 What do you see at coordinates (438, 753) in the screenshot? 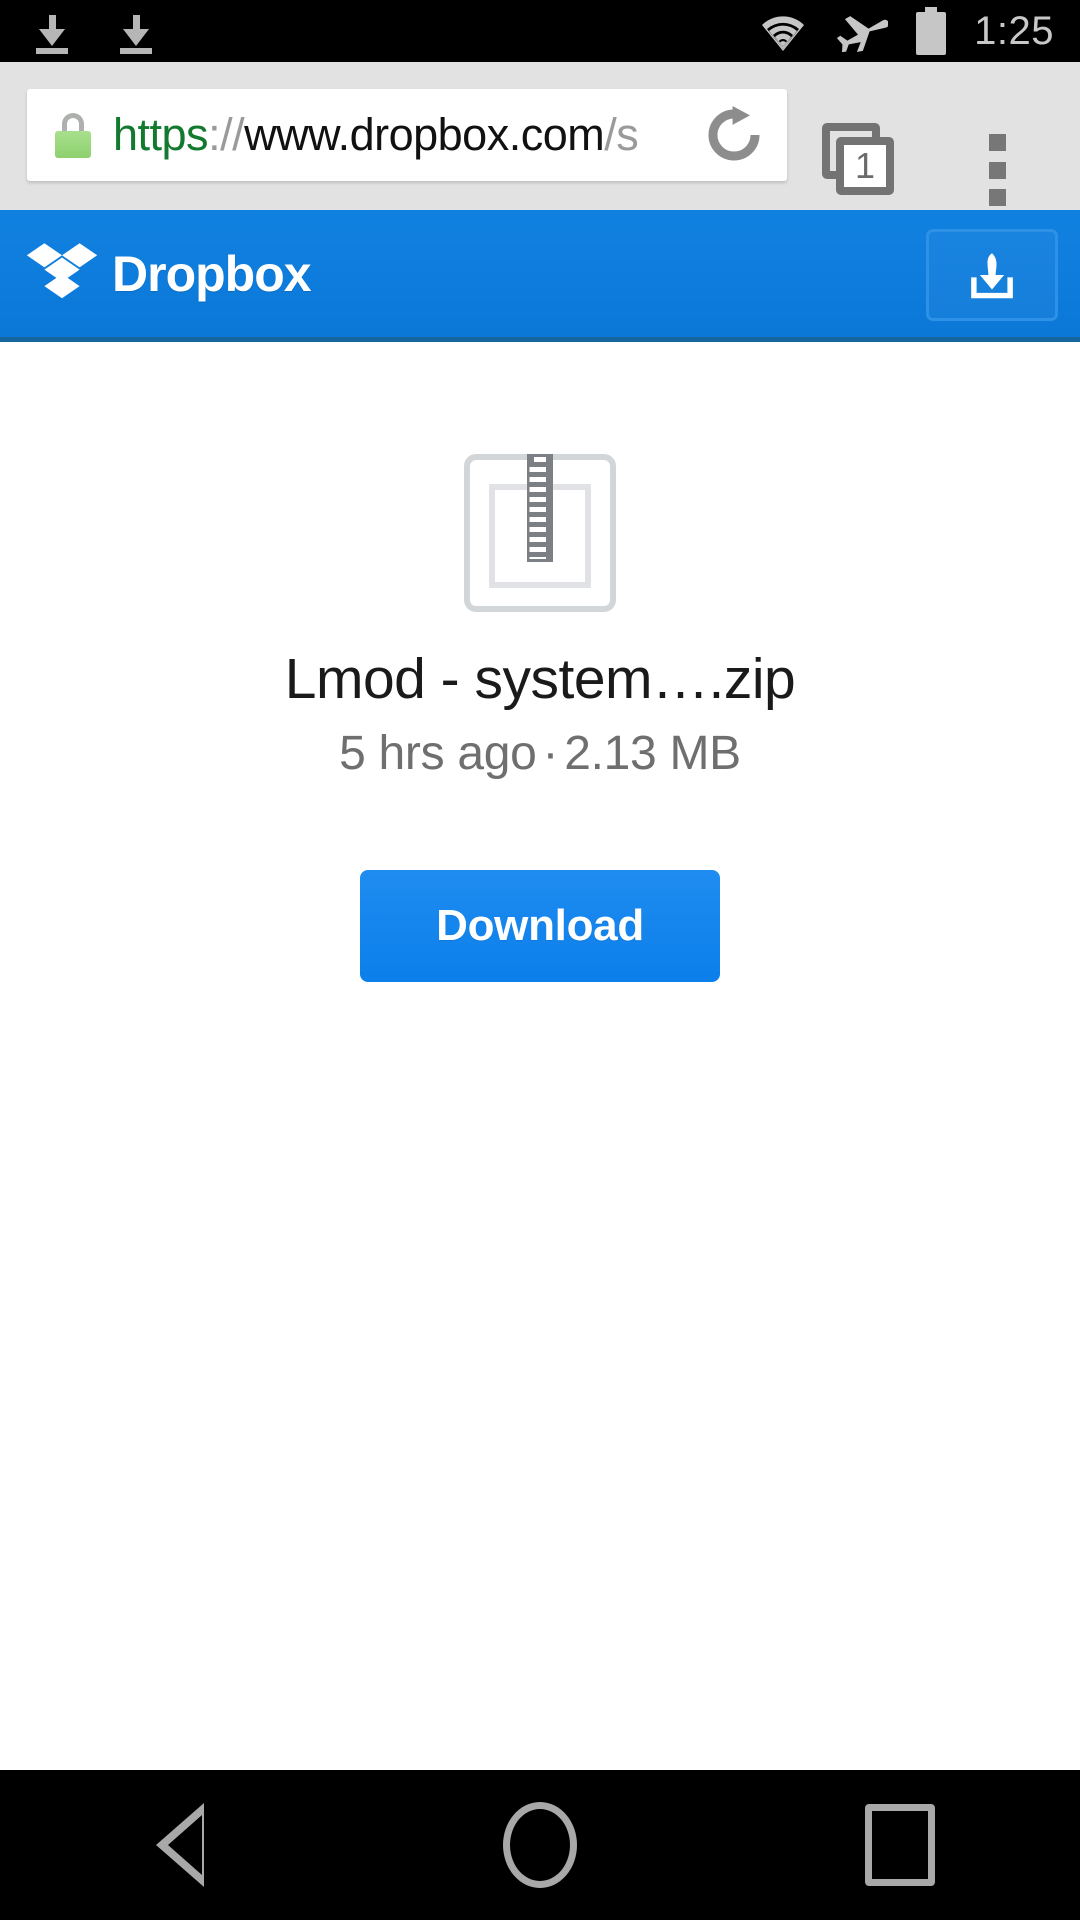
I see `file-modified: 5 hrs ago` at bounding box center [438, 753].